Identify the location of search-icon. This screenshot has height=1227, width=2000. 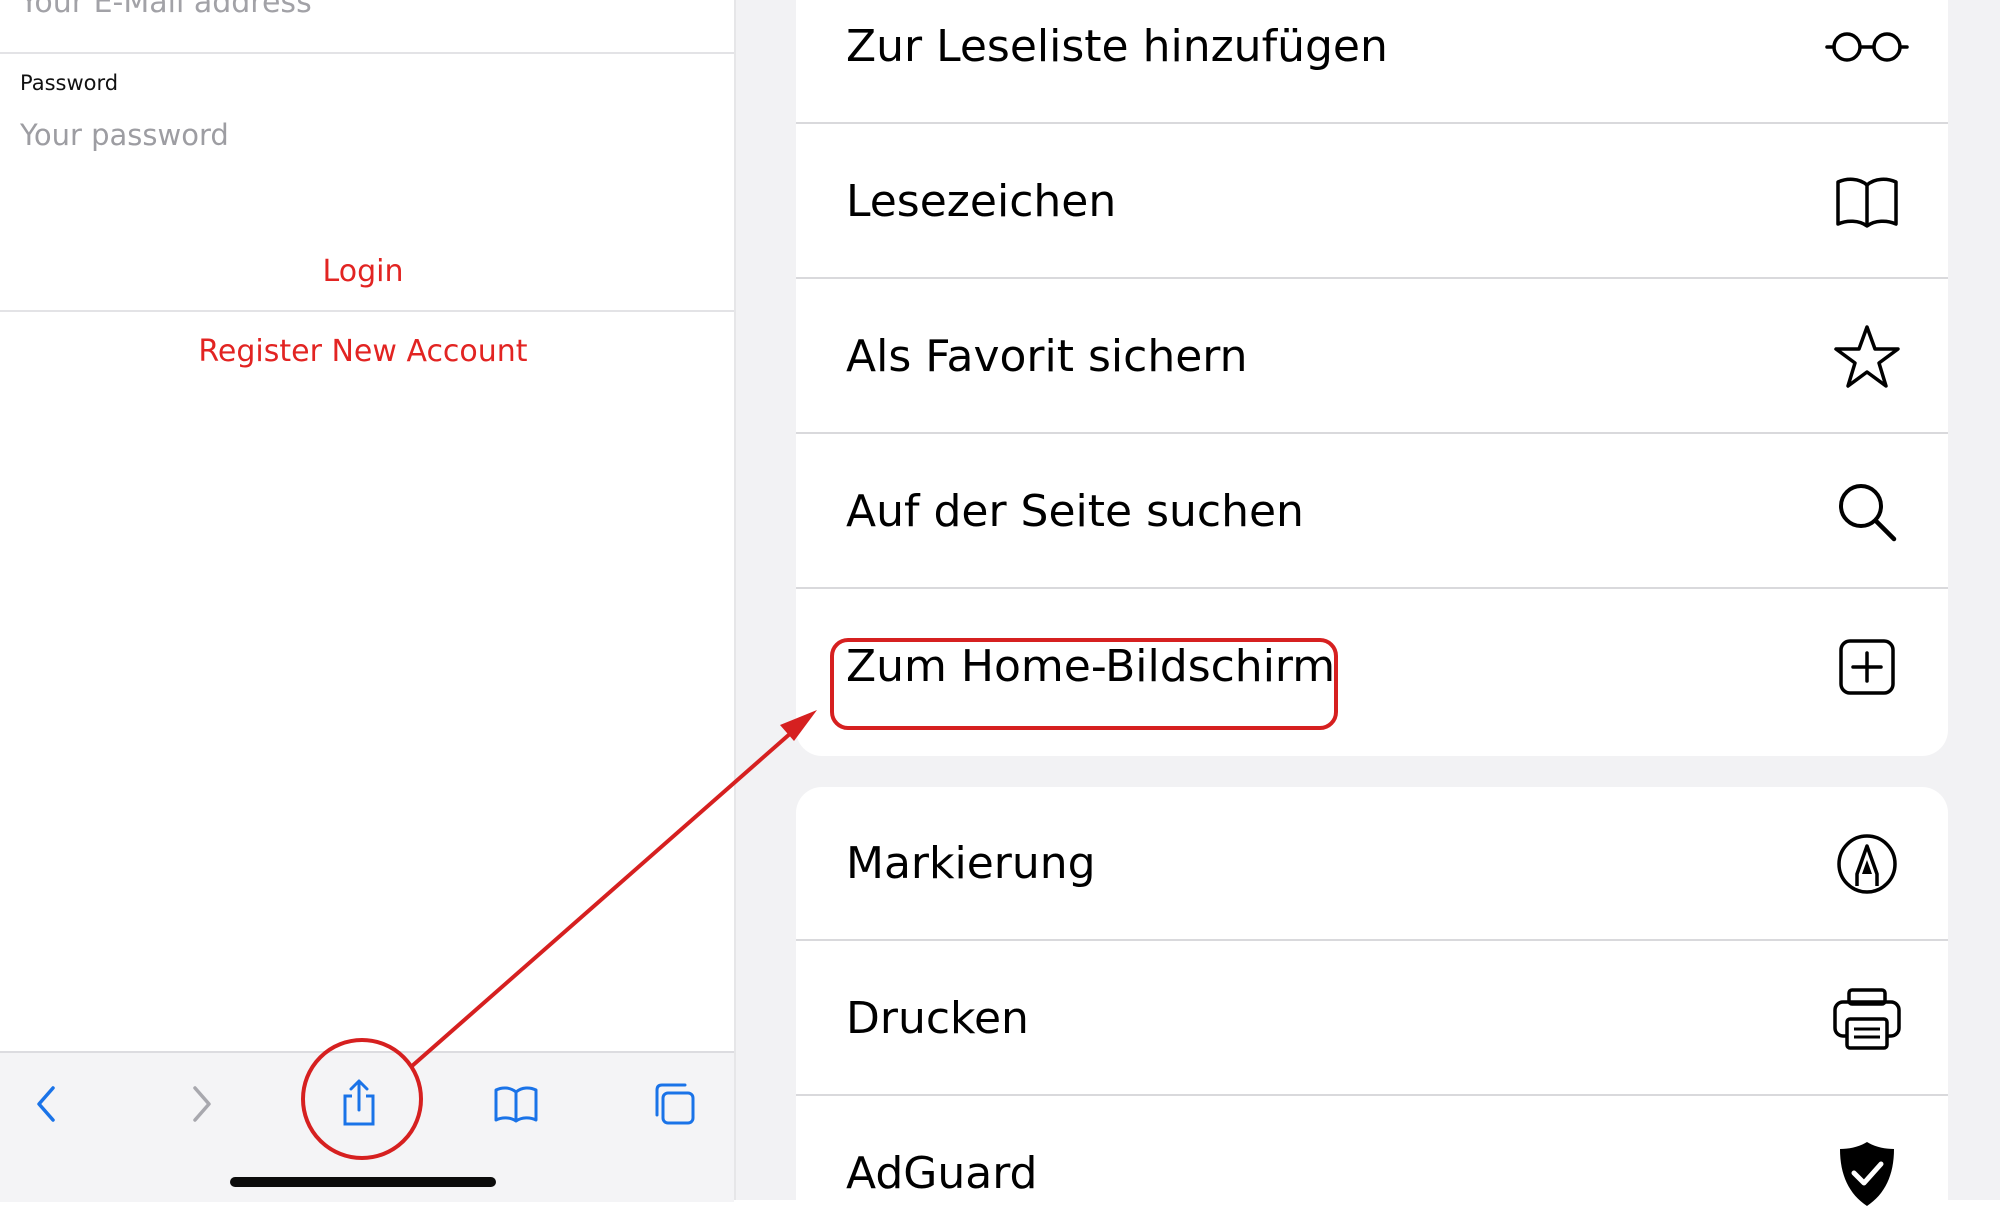
(1867, 512).